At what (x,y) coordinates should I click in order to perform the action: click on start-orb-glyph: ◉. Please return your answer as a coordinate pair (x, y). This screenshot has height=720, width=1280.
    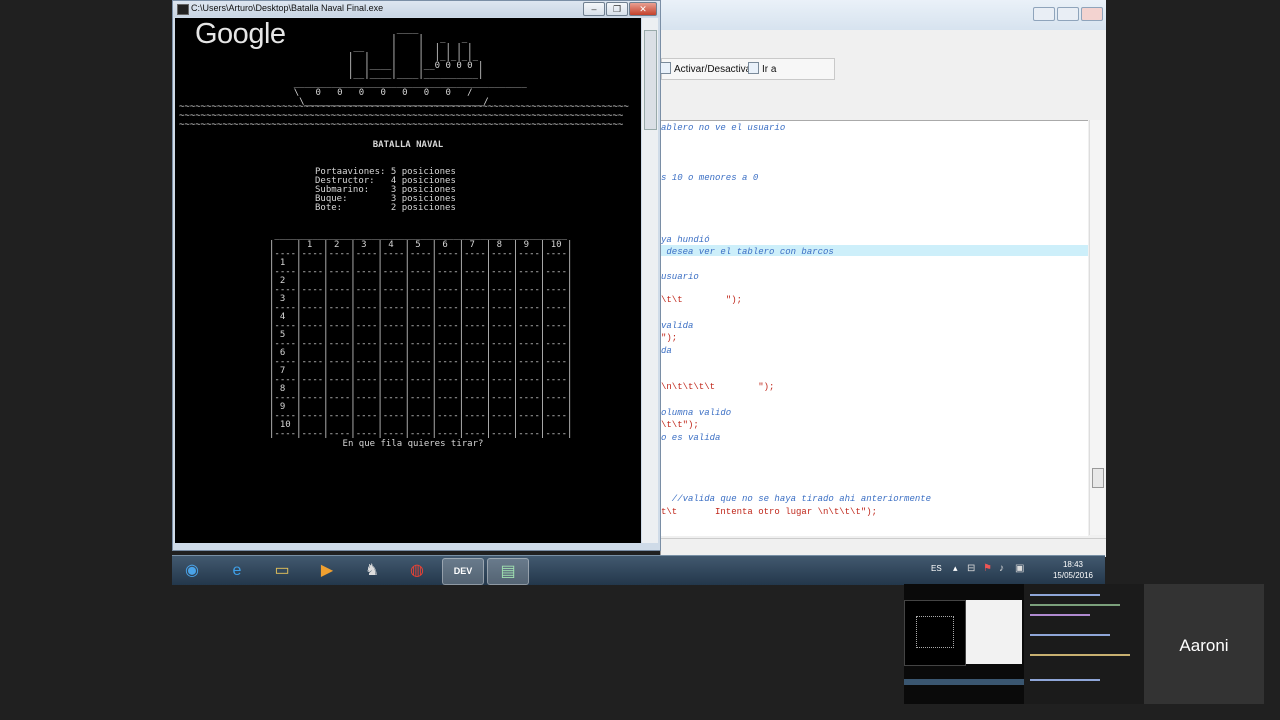
    Looking at the image, I should click on (192, 570).